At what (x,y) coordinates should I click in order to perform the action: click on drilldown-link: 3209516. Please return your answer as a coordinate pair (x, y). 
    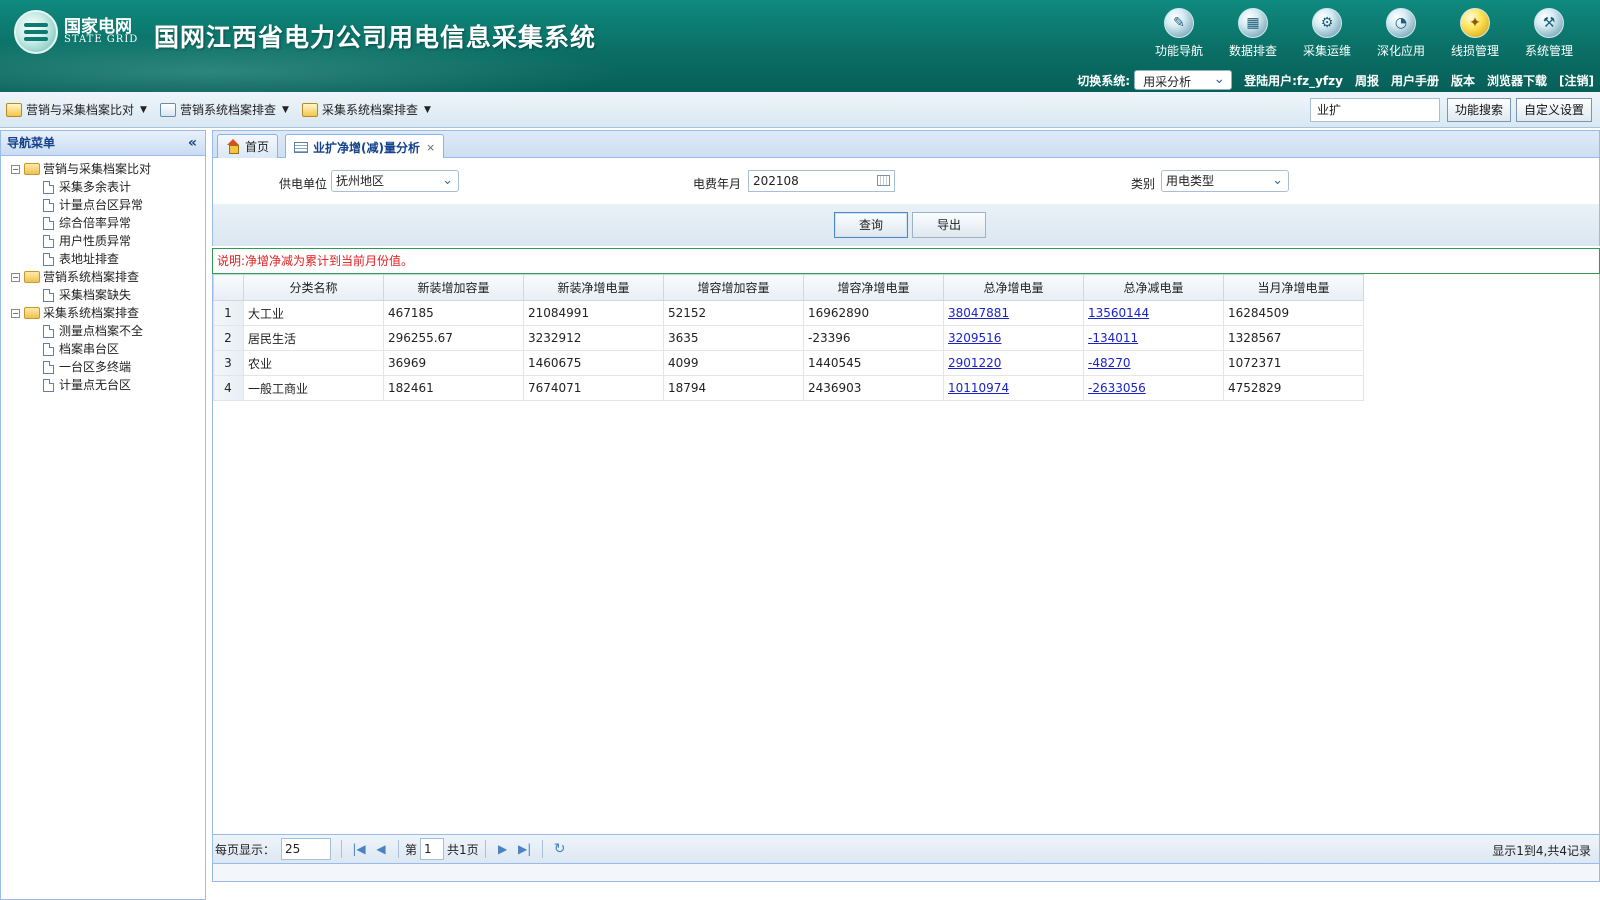
    Looking at the image, I should click on (974, 338).